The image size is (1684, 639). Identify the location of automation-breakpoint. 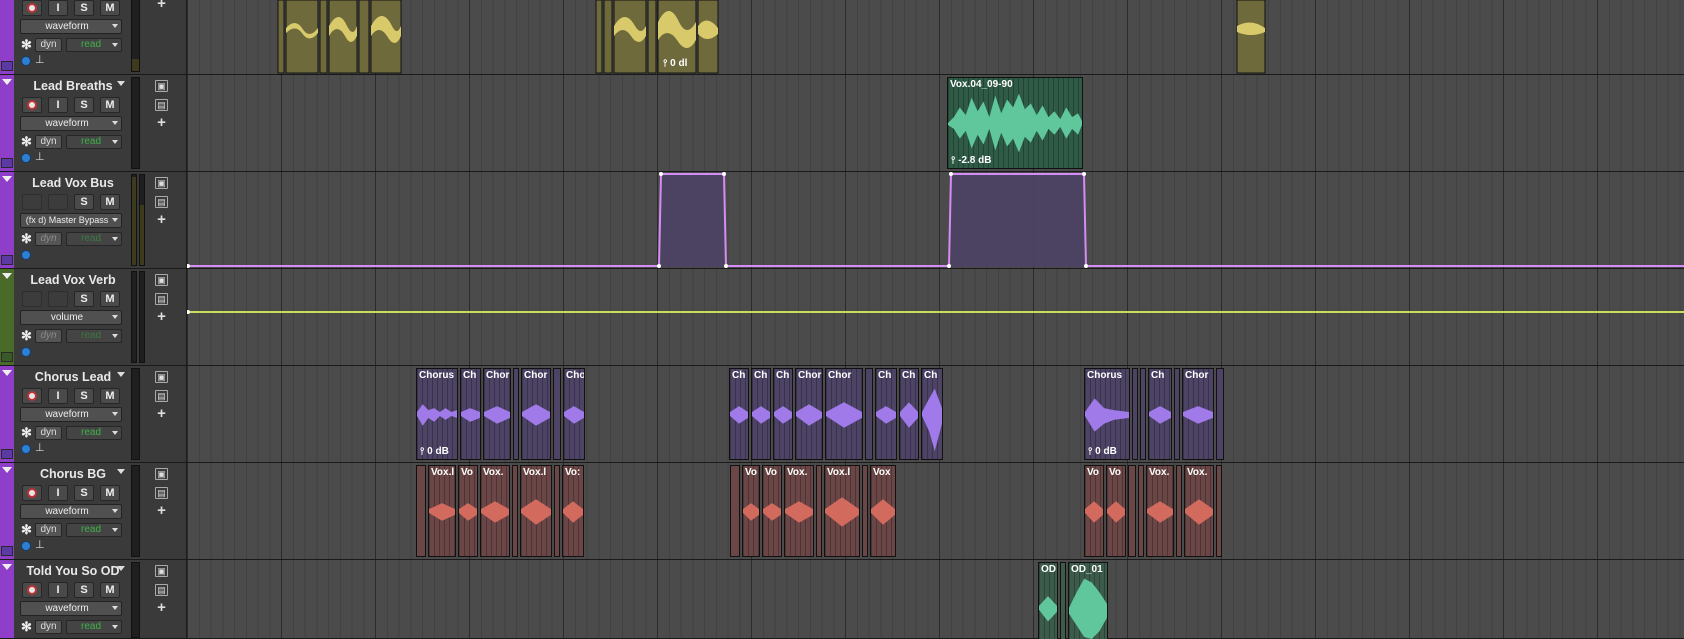
(188, 312).